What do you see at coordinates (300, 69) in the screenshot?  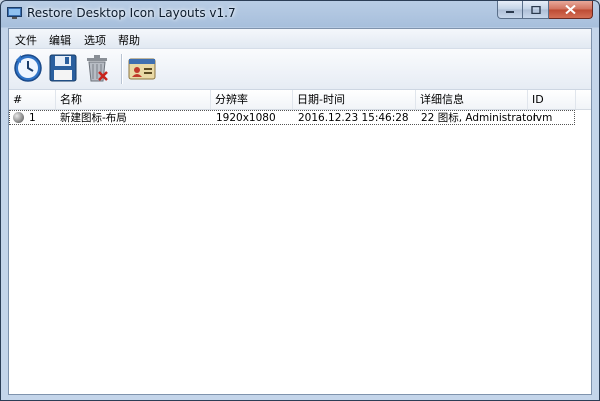 I see `toolbar` at bounding box center [300, 69].